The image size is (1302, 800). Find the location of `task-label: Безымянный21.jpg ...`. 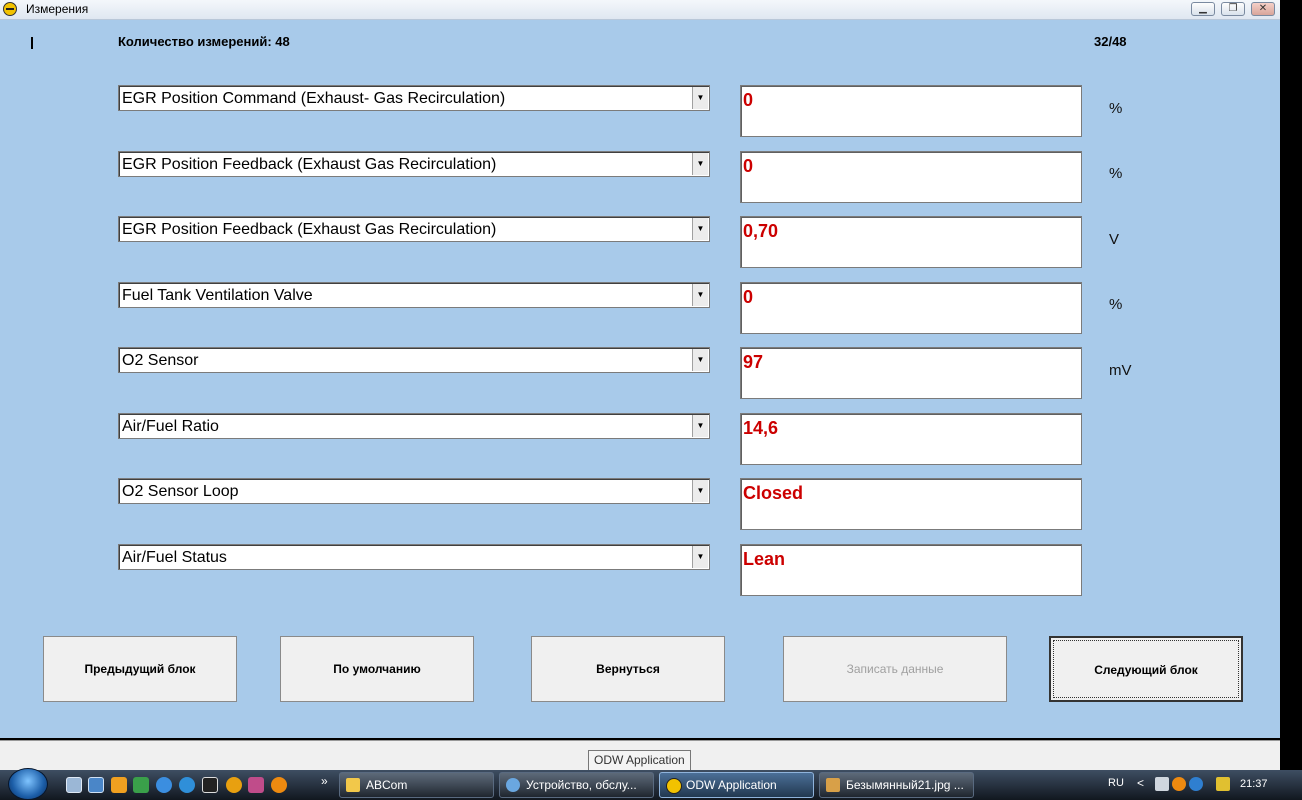

task-label: Безымянный21.jpg ... is located at coordinates (905, 785).